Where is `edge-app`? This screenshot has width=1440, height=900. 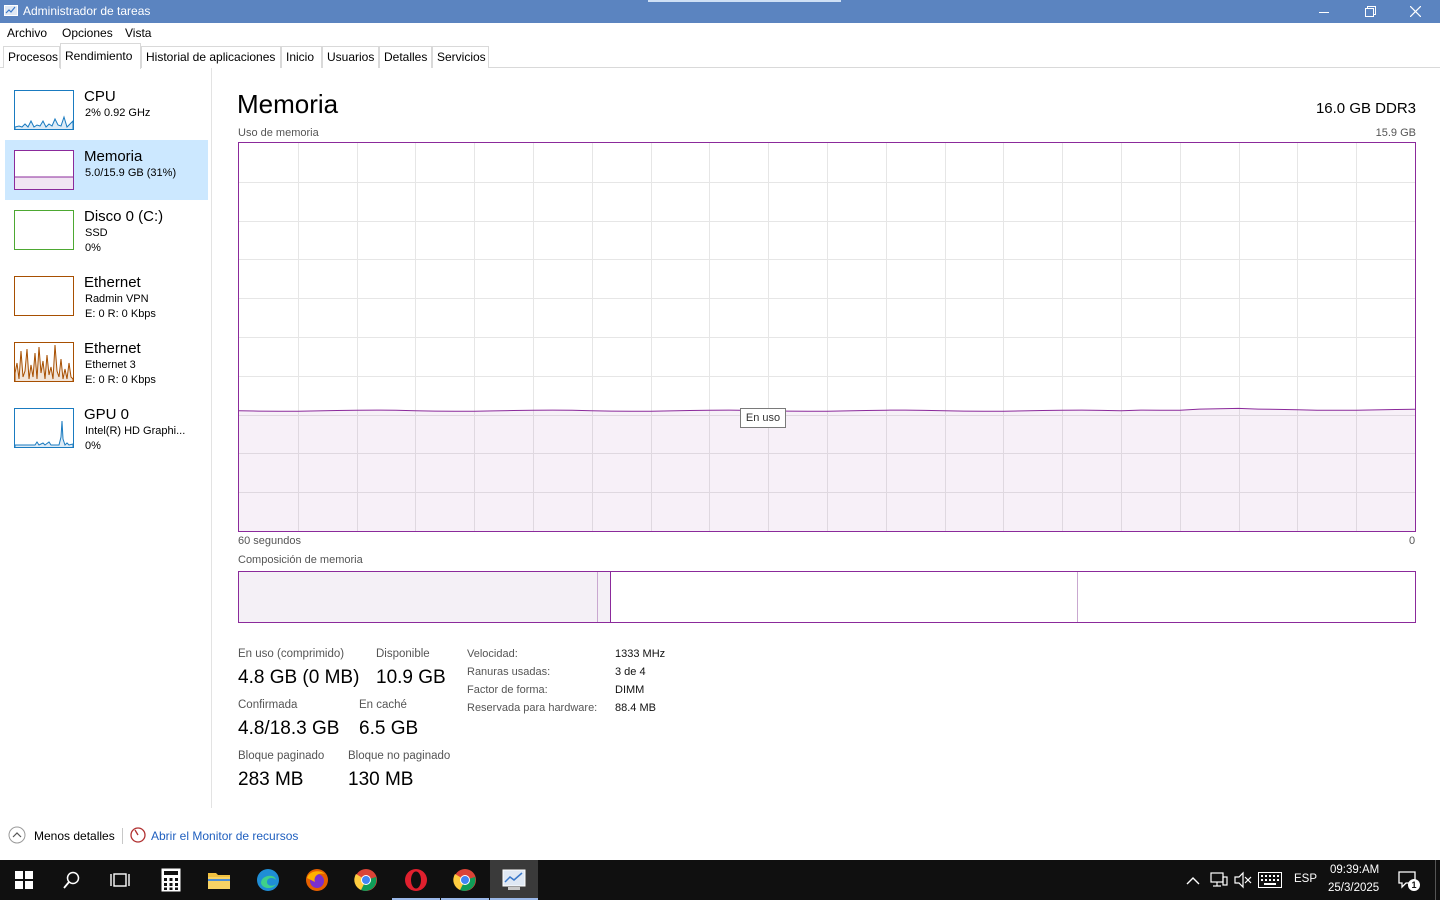 edge-app is located at coordinates (268, 880).